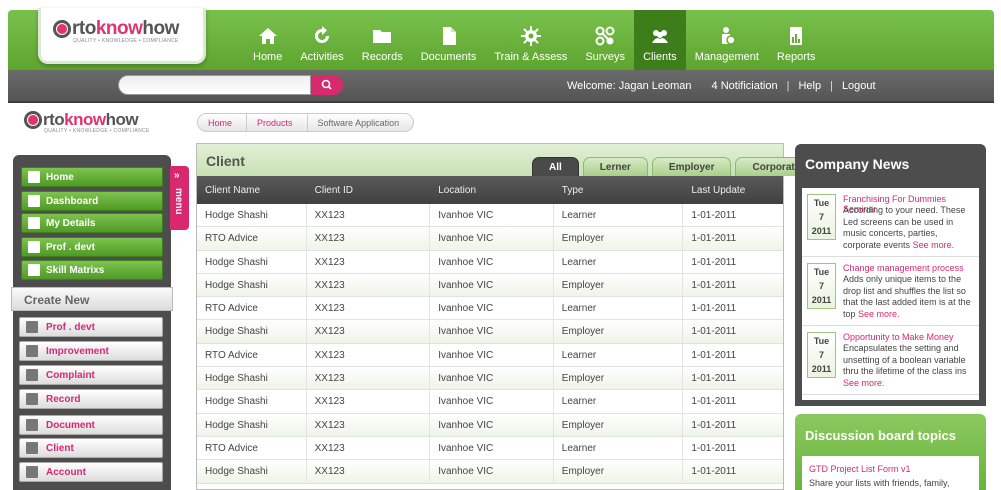 This screenshot has width=1001, height=490. What do you see at coordinates (77, 351) in the screenshot?
I see `create-item-label: Improvement` at bounding box center [77, 351].